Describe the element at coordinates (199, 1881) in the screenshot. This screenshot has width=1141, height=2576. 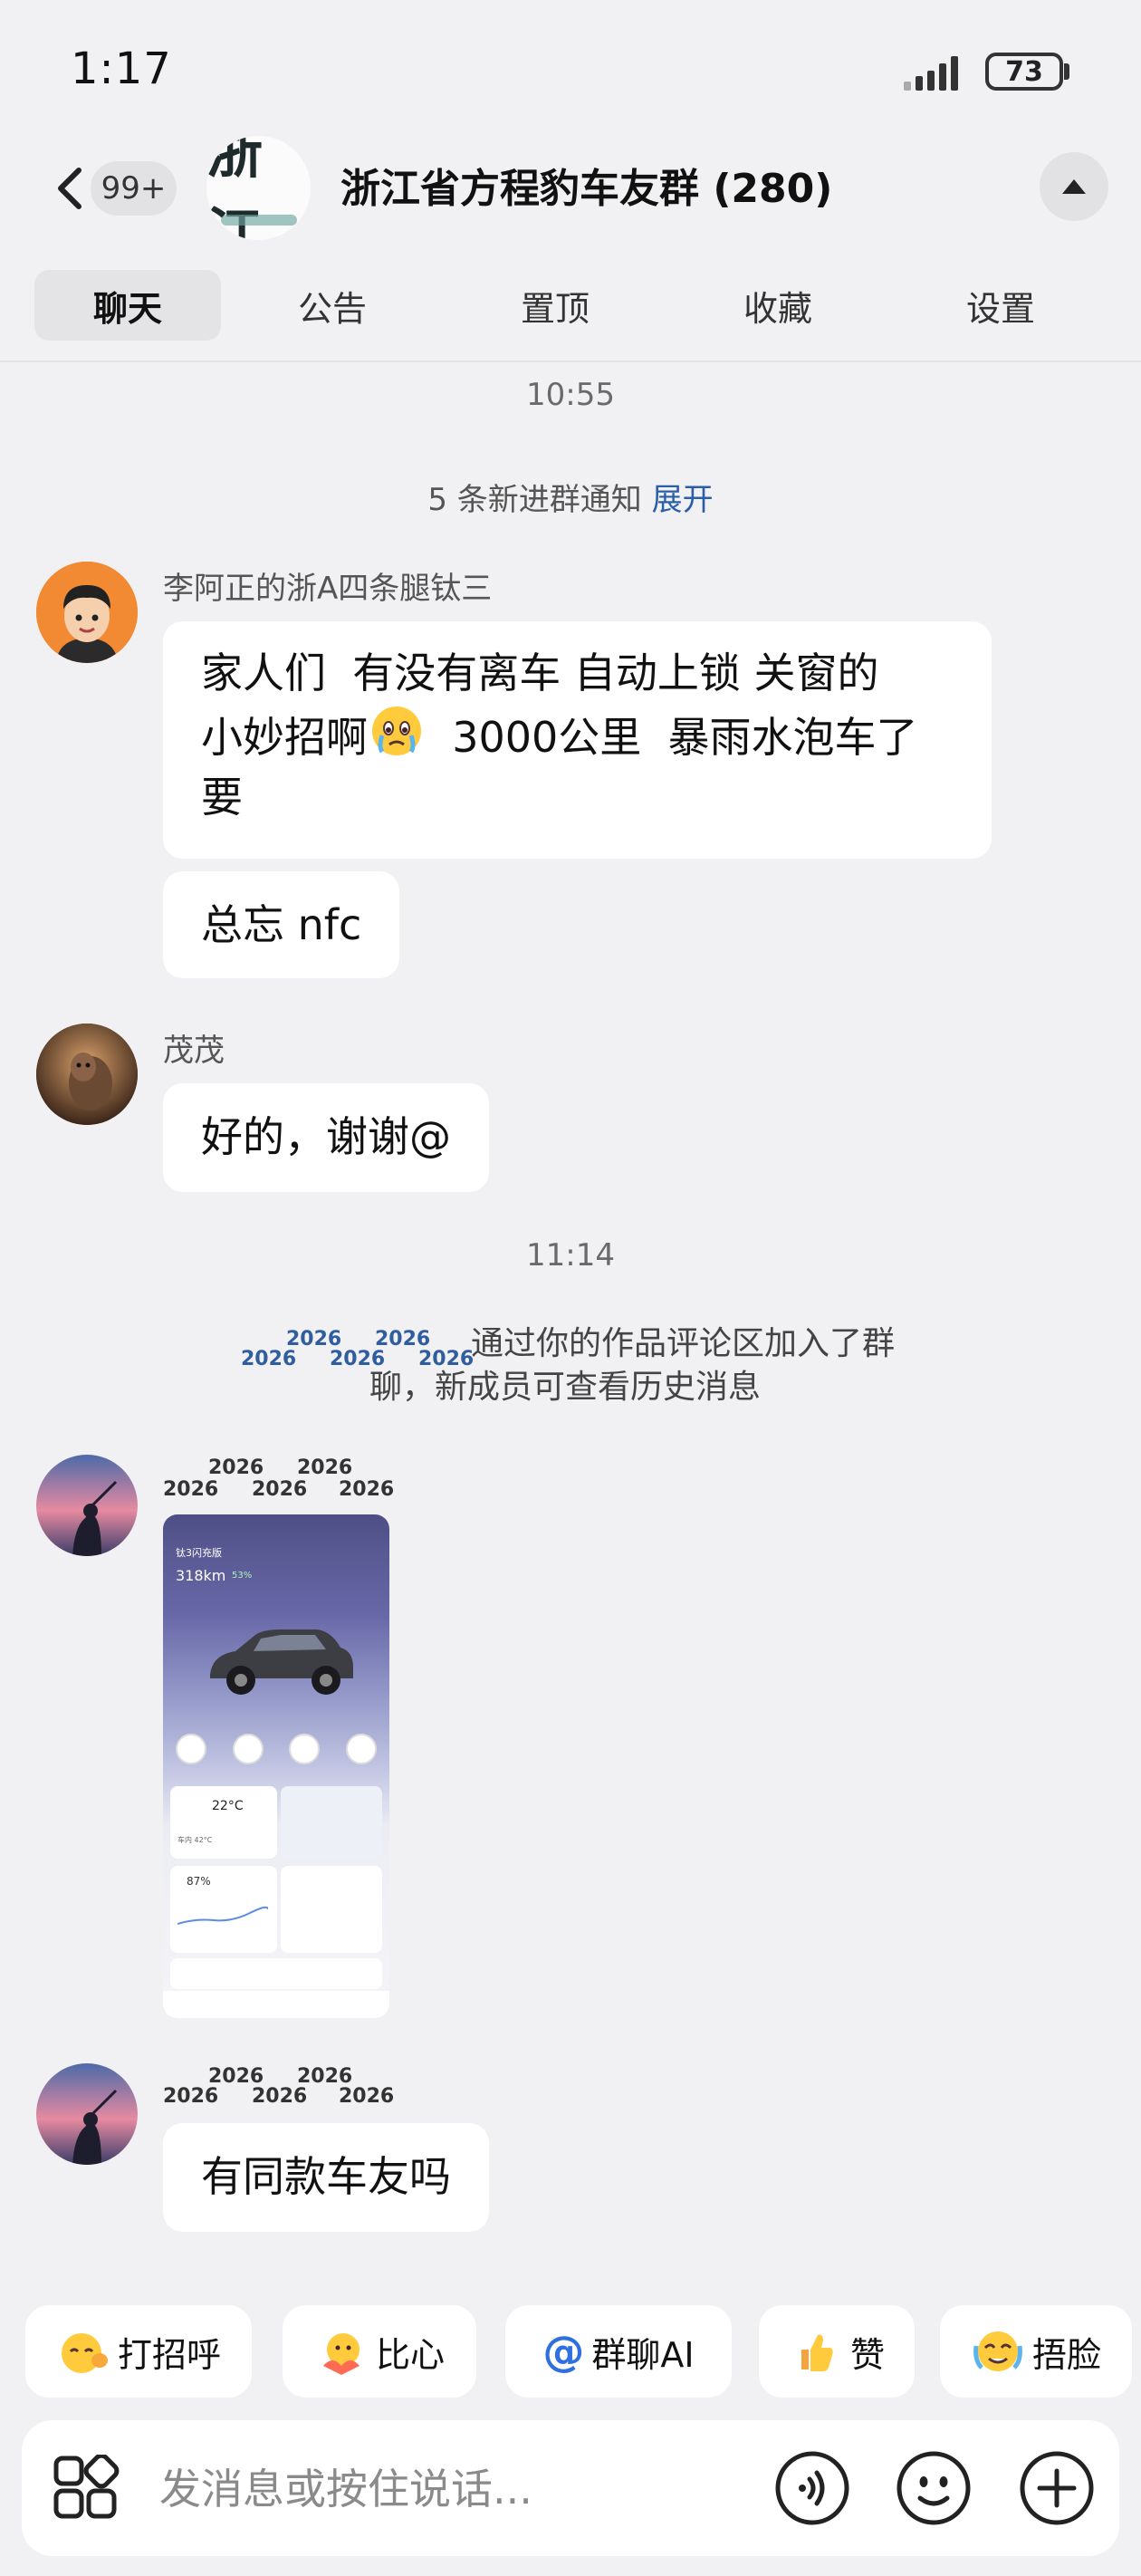
I see `phone-eco-value: 87%` at that location.